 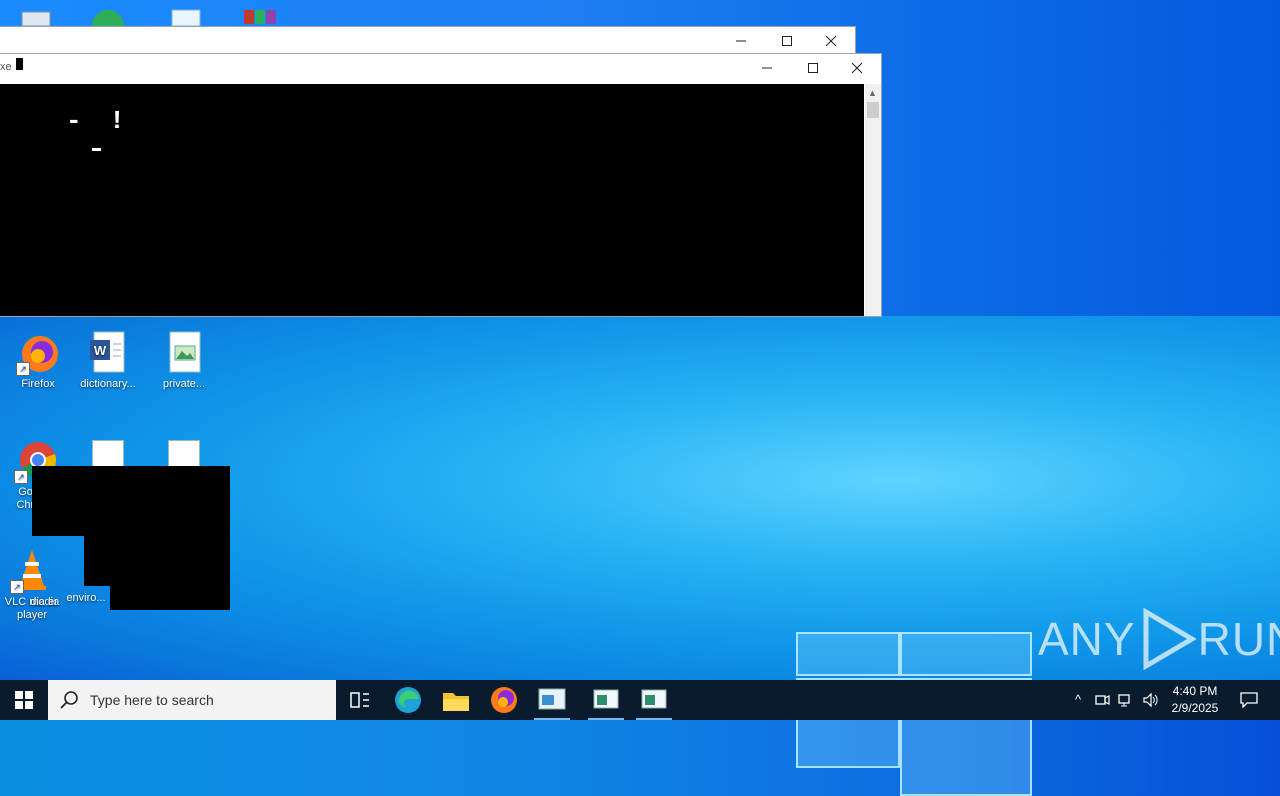 I want to click on volume-icon, so click(x=1150, y=700).